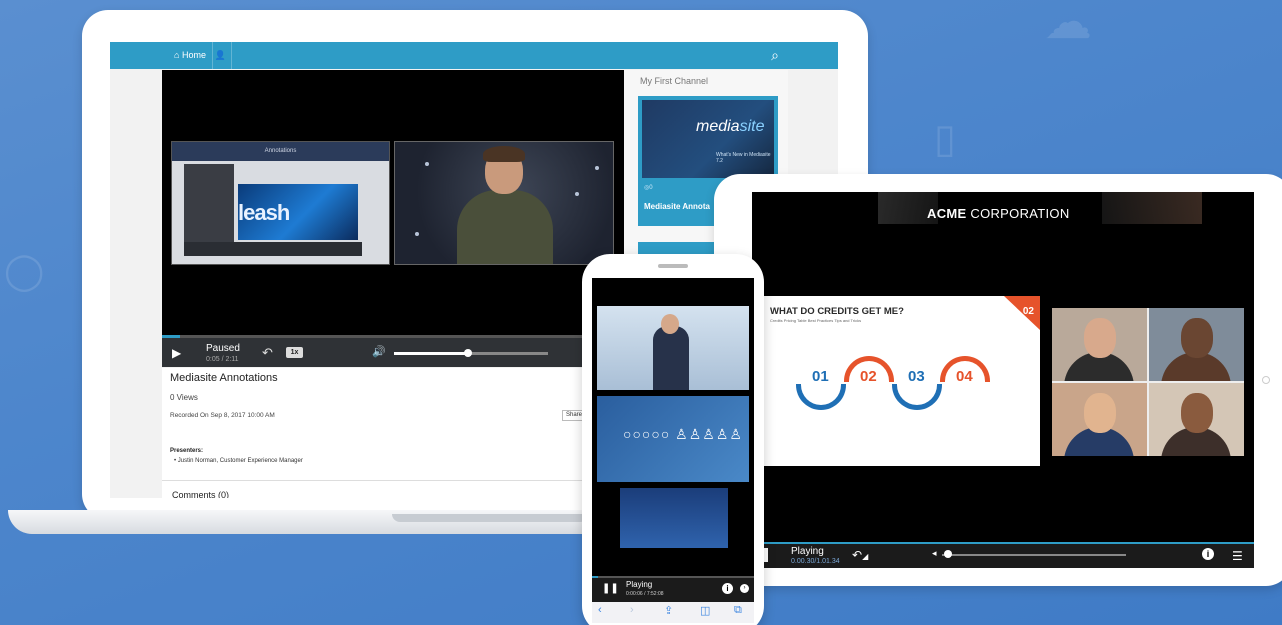 The width and height of the screenshot is (1282, 625). I want to click on mediasite-logo: mediasite, so click(730, 127).